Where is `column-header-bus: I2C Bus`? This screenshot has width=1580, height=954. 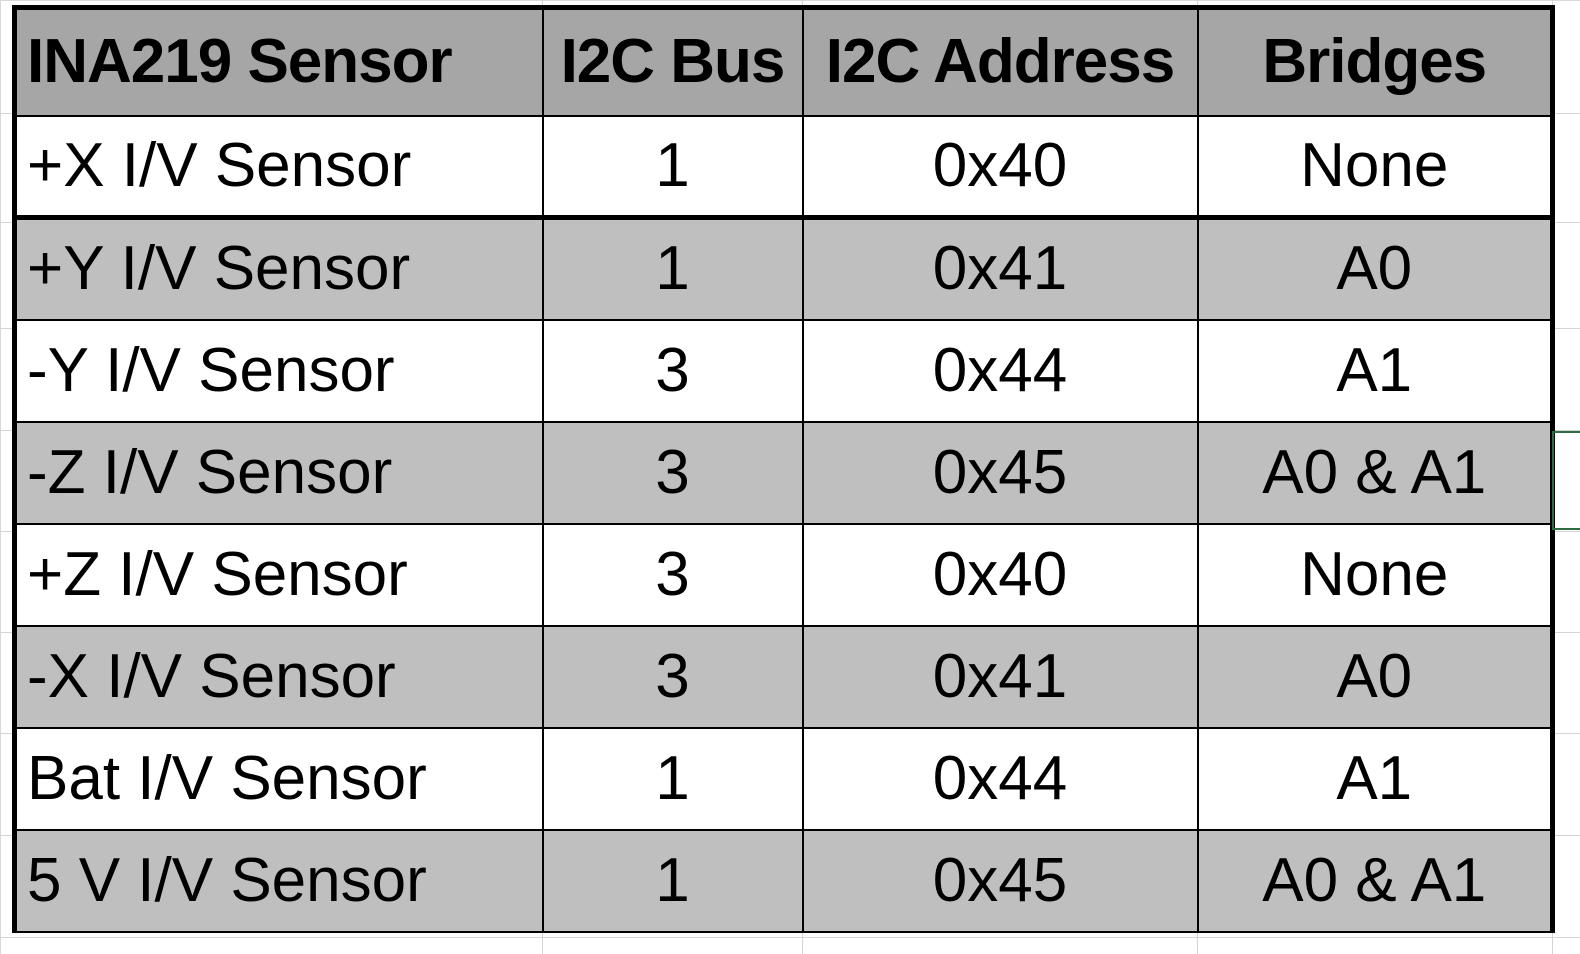 column-header-bus: I2C Bus is located at coordinates (672, 61).